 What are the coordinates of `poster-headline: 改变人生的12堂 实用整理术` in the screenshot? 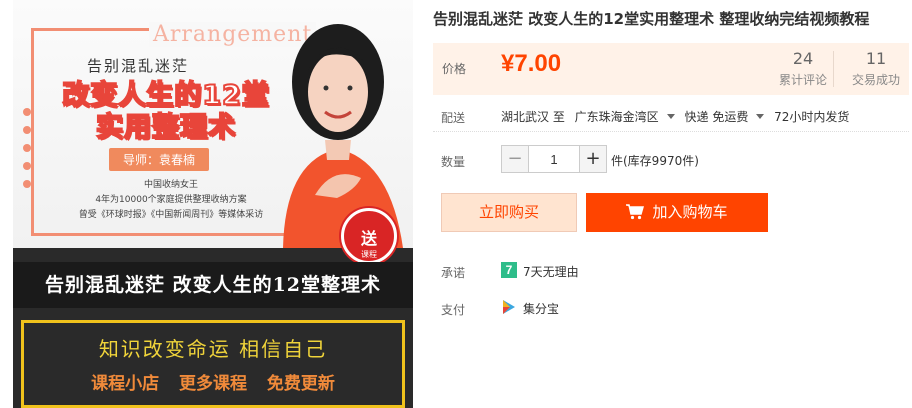 It's located at (166, 111).